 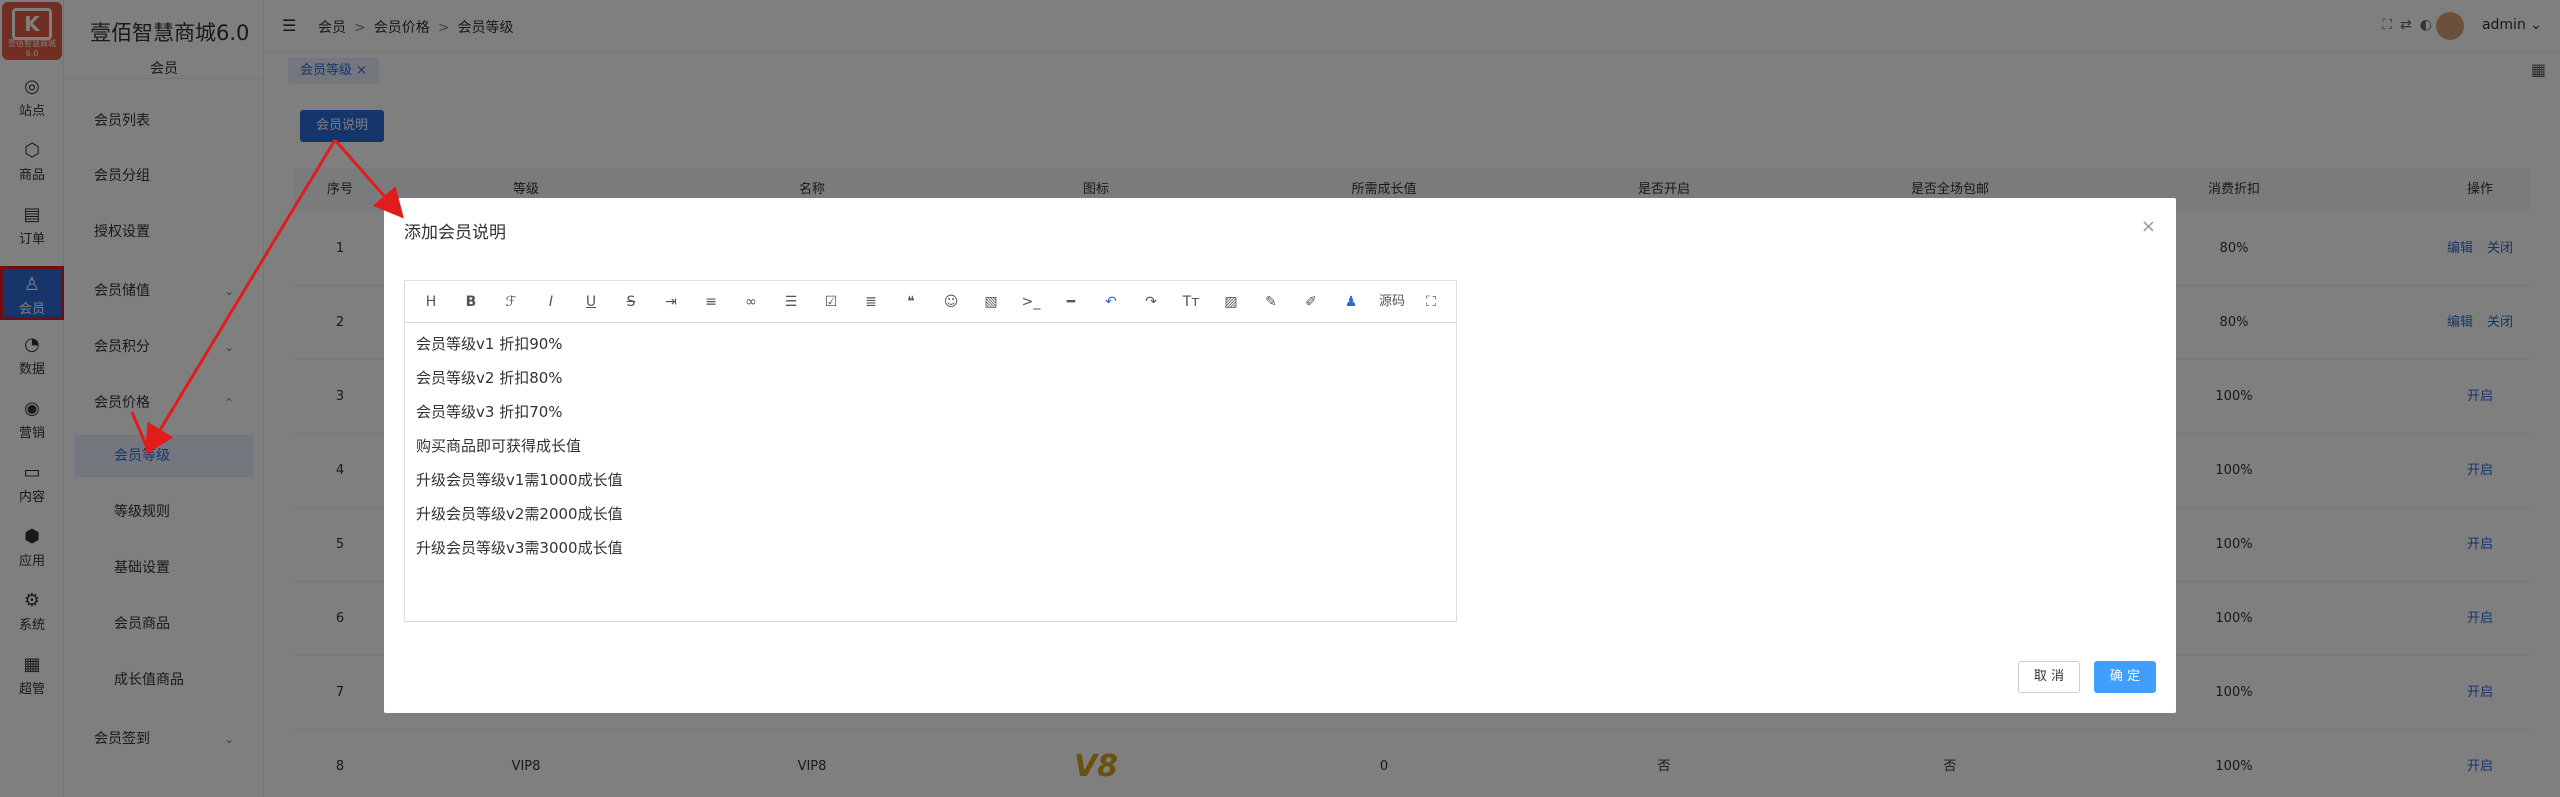 What do you see at coordinates (831, 302) in the screenshot?
I see `checkbox-icon: ☑` at bounding box center [831, 302].